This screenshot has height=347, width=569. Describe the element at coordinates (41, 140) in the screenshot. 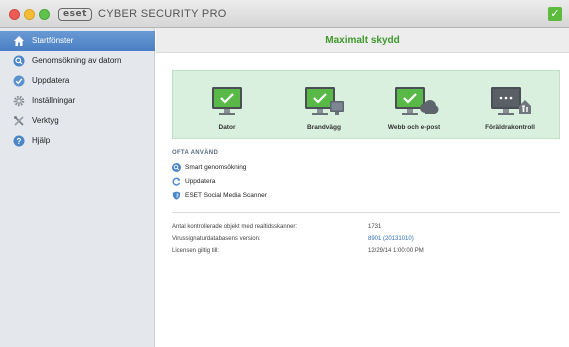

I see `sidebar-item-label: Hjälp` at that location.